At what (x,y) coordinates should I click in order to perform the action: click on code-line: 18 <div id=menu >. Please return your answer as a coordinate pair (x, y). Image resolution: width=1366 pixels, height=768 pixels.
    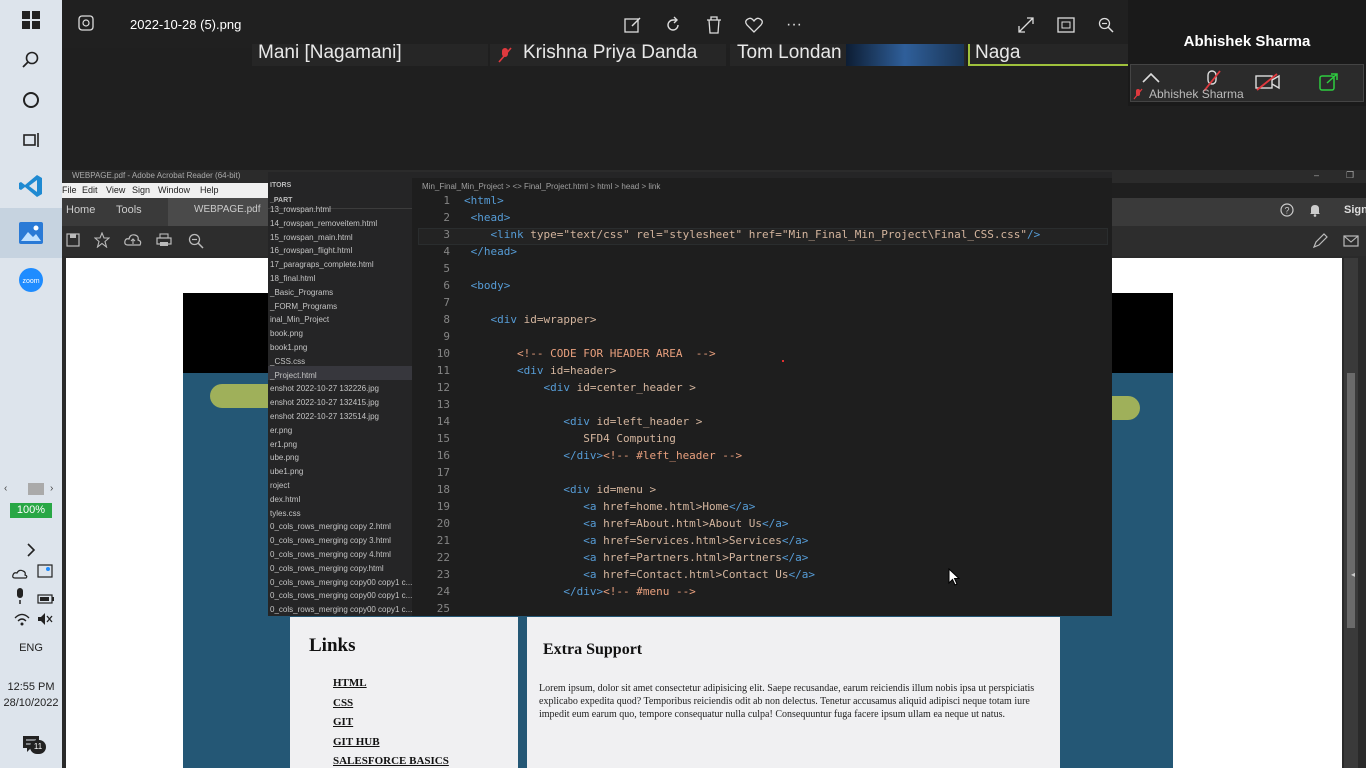
    Looking at the image, I should click on (762, 491).